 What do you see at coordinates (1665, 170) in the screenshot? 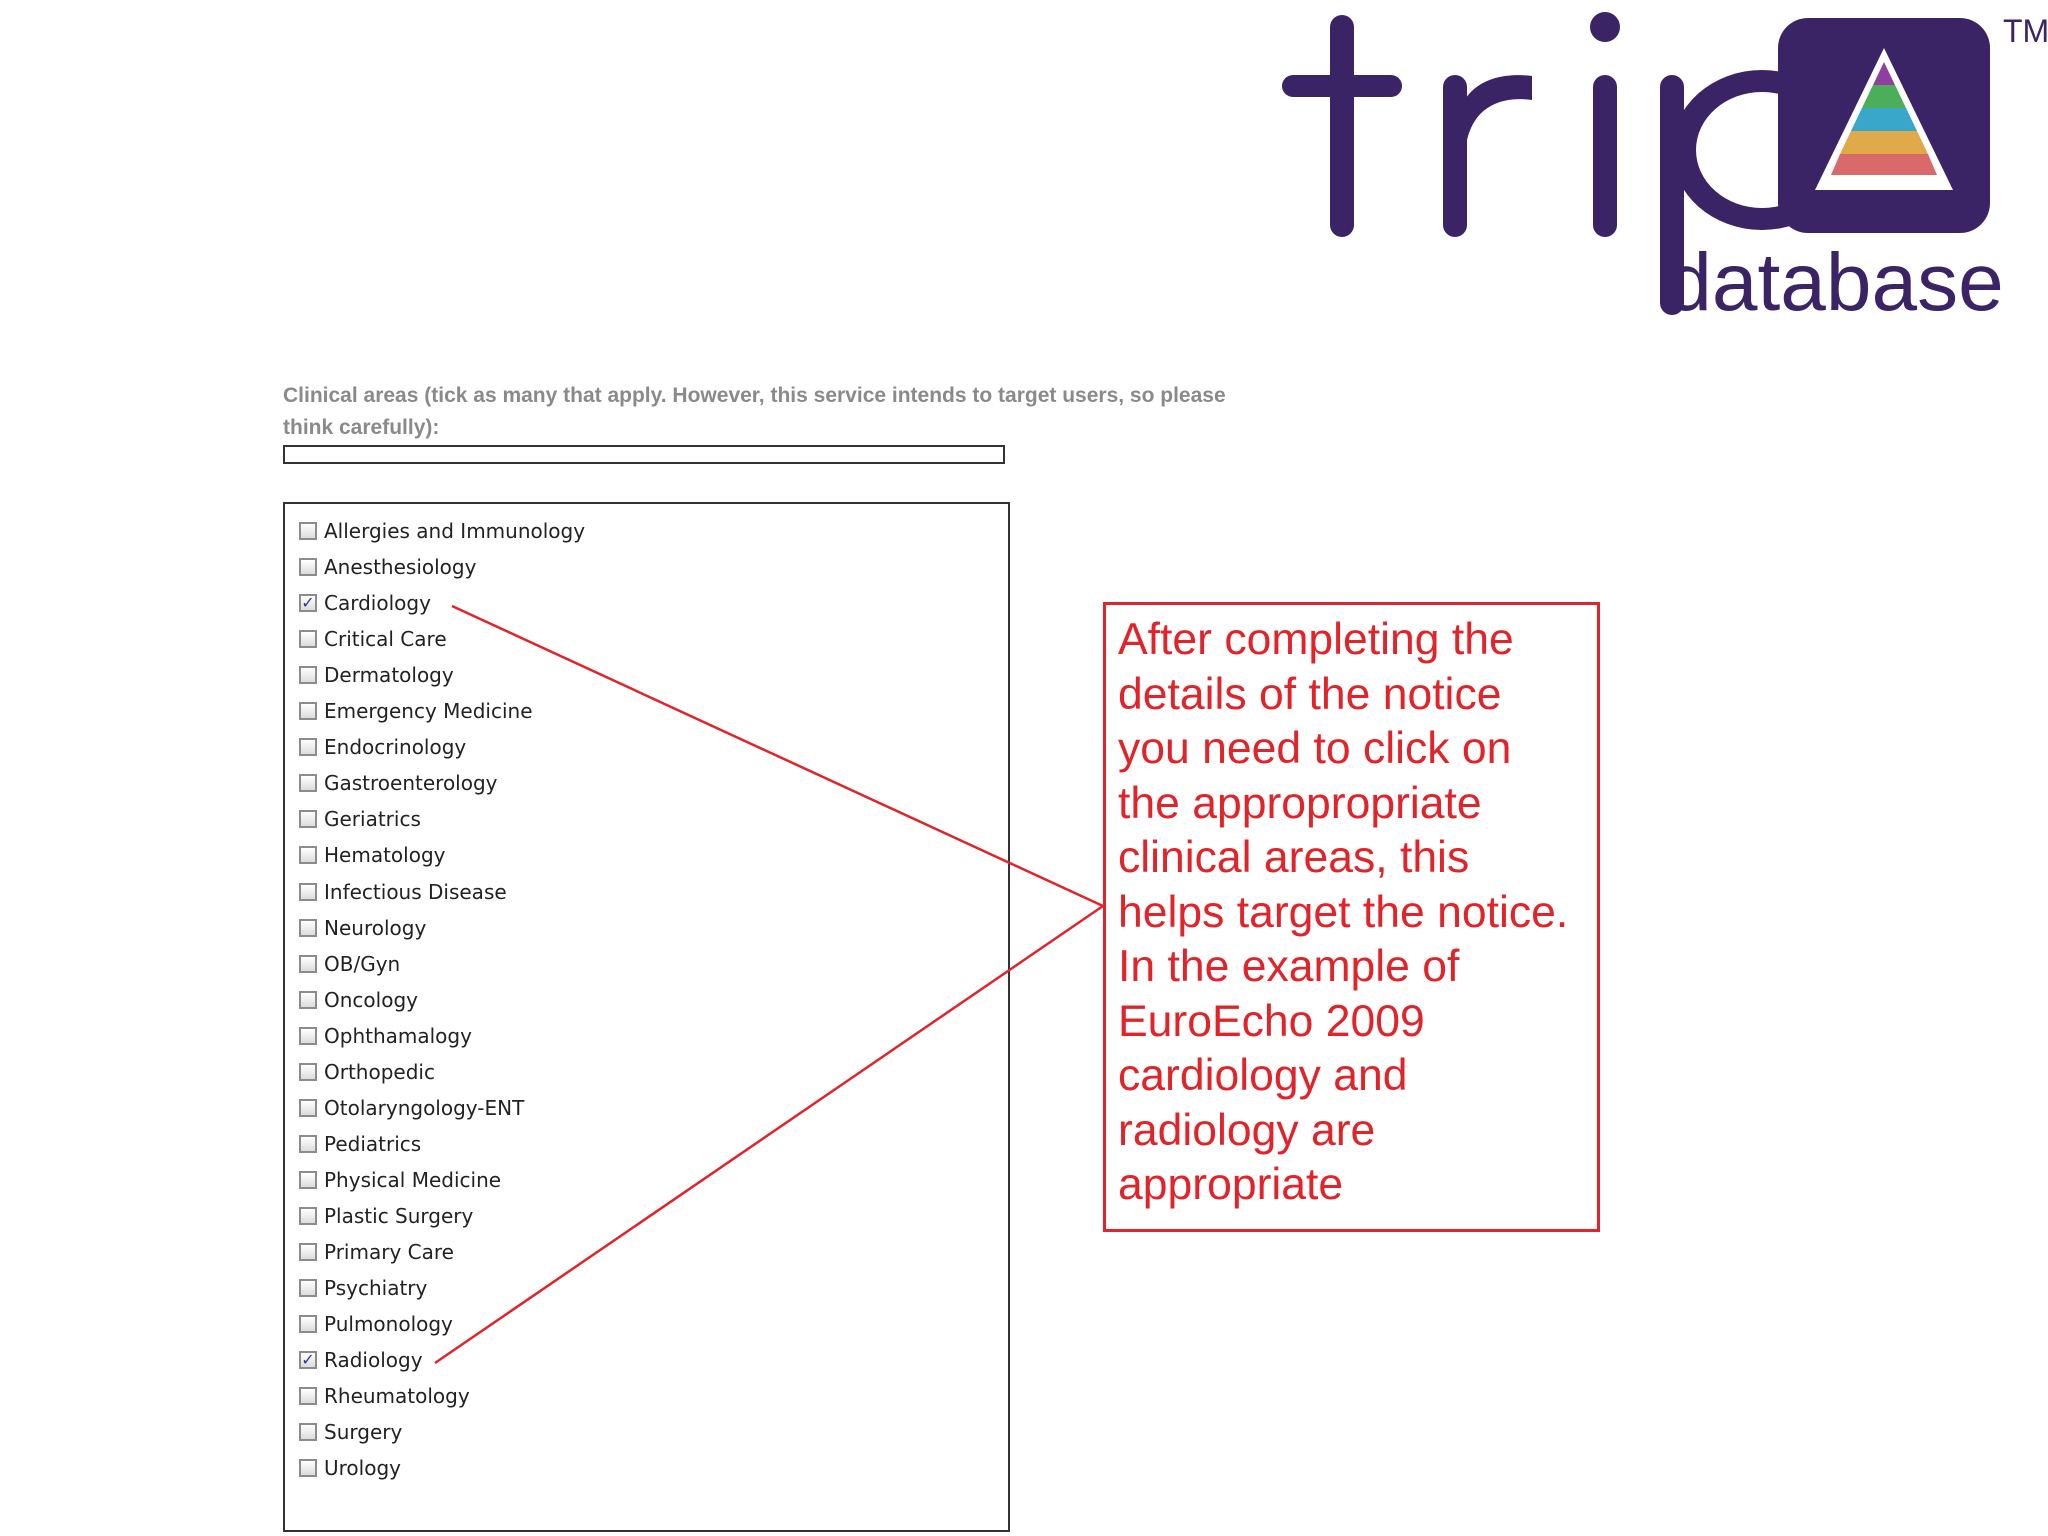
I see `trip-database-logo: database TM` at bounding box center [1665, 170].